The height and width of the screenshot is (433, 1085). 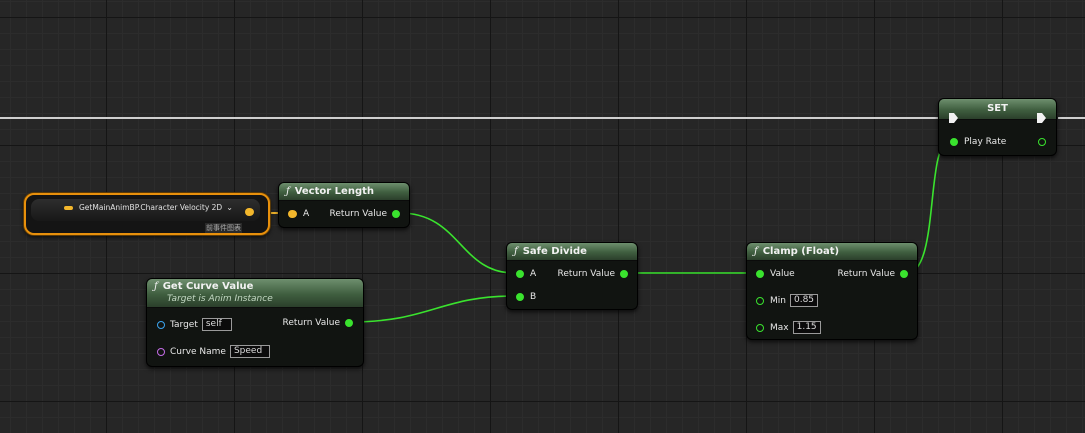 I want to click on max-input-pin, so click(x=760, y=327).